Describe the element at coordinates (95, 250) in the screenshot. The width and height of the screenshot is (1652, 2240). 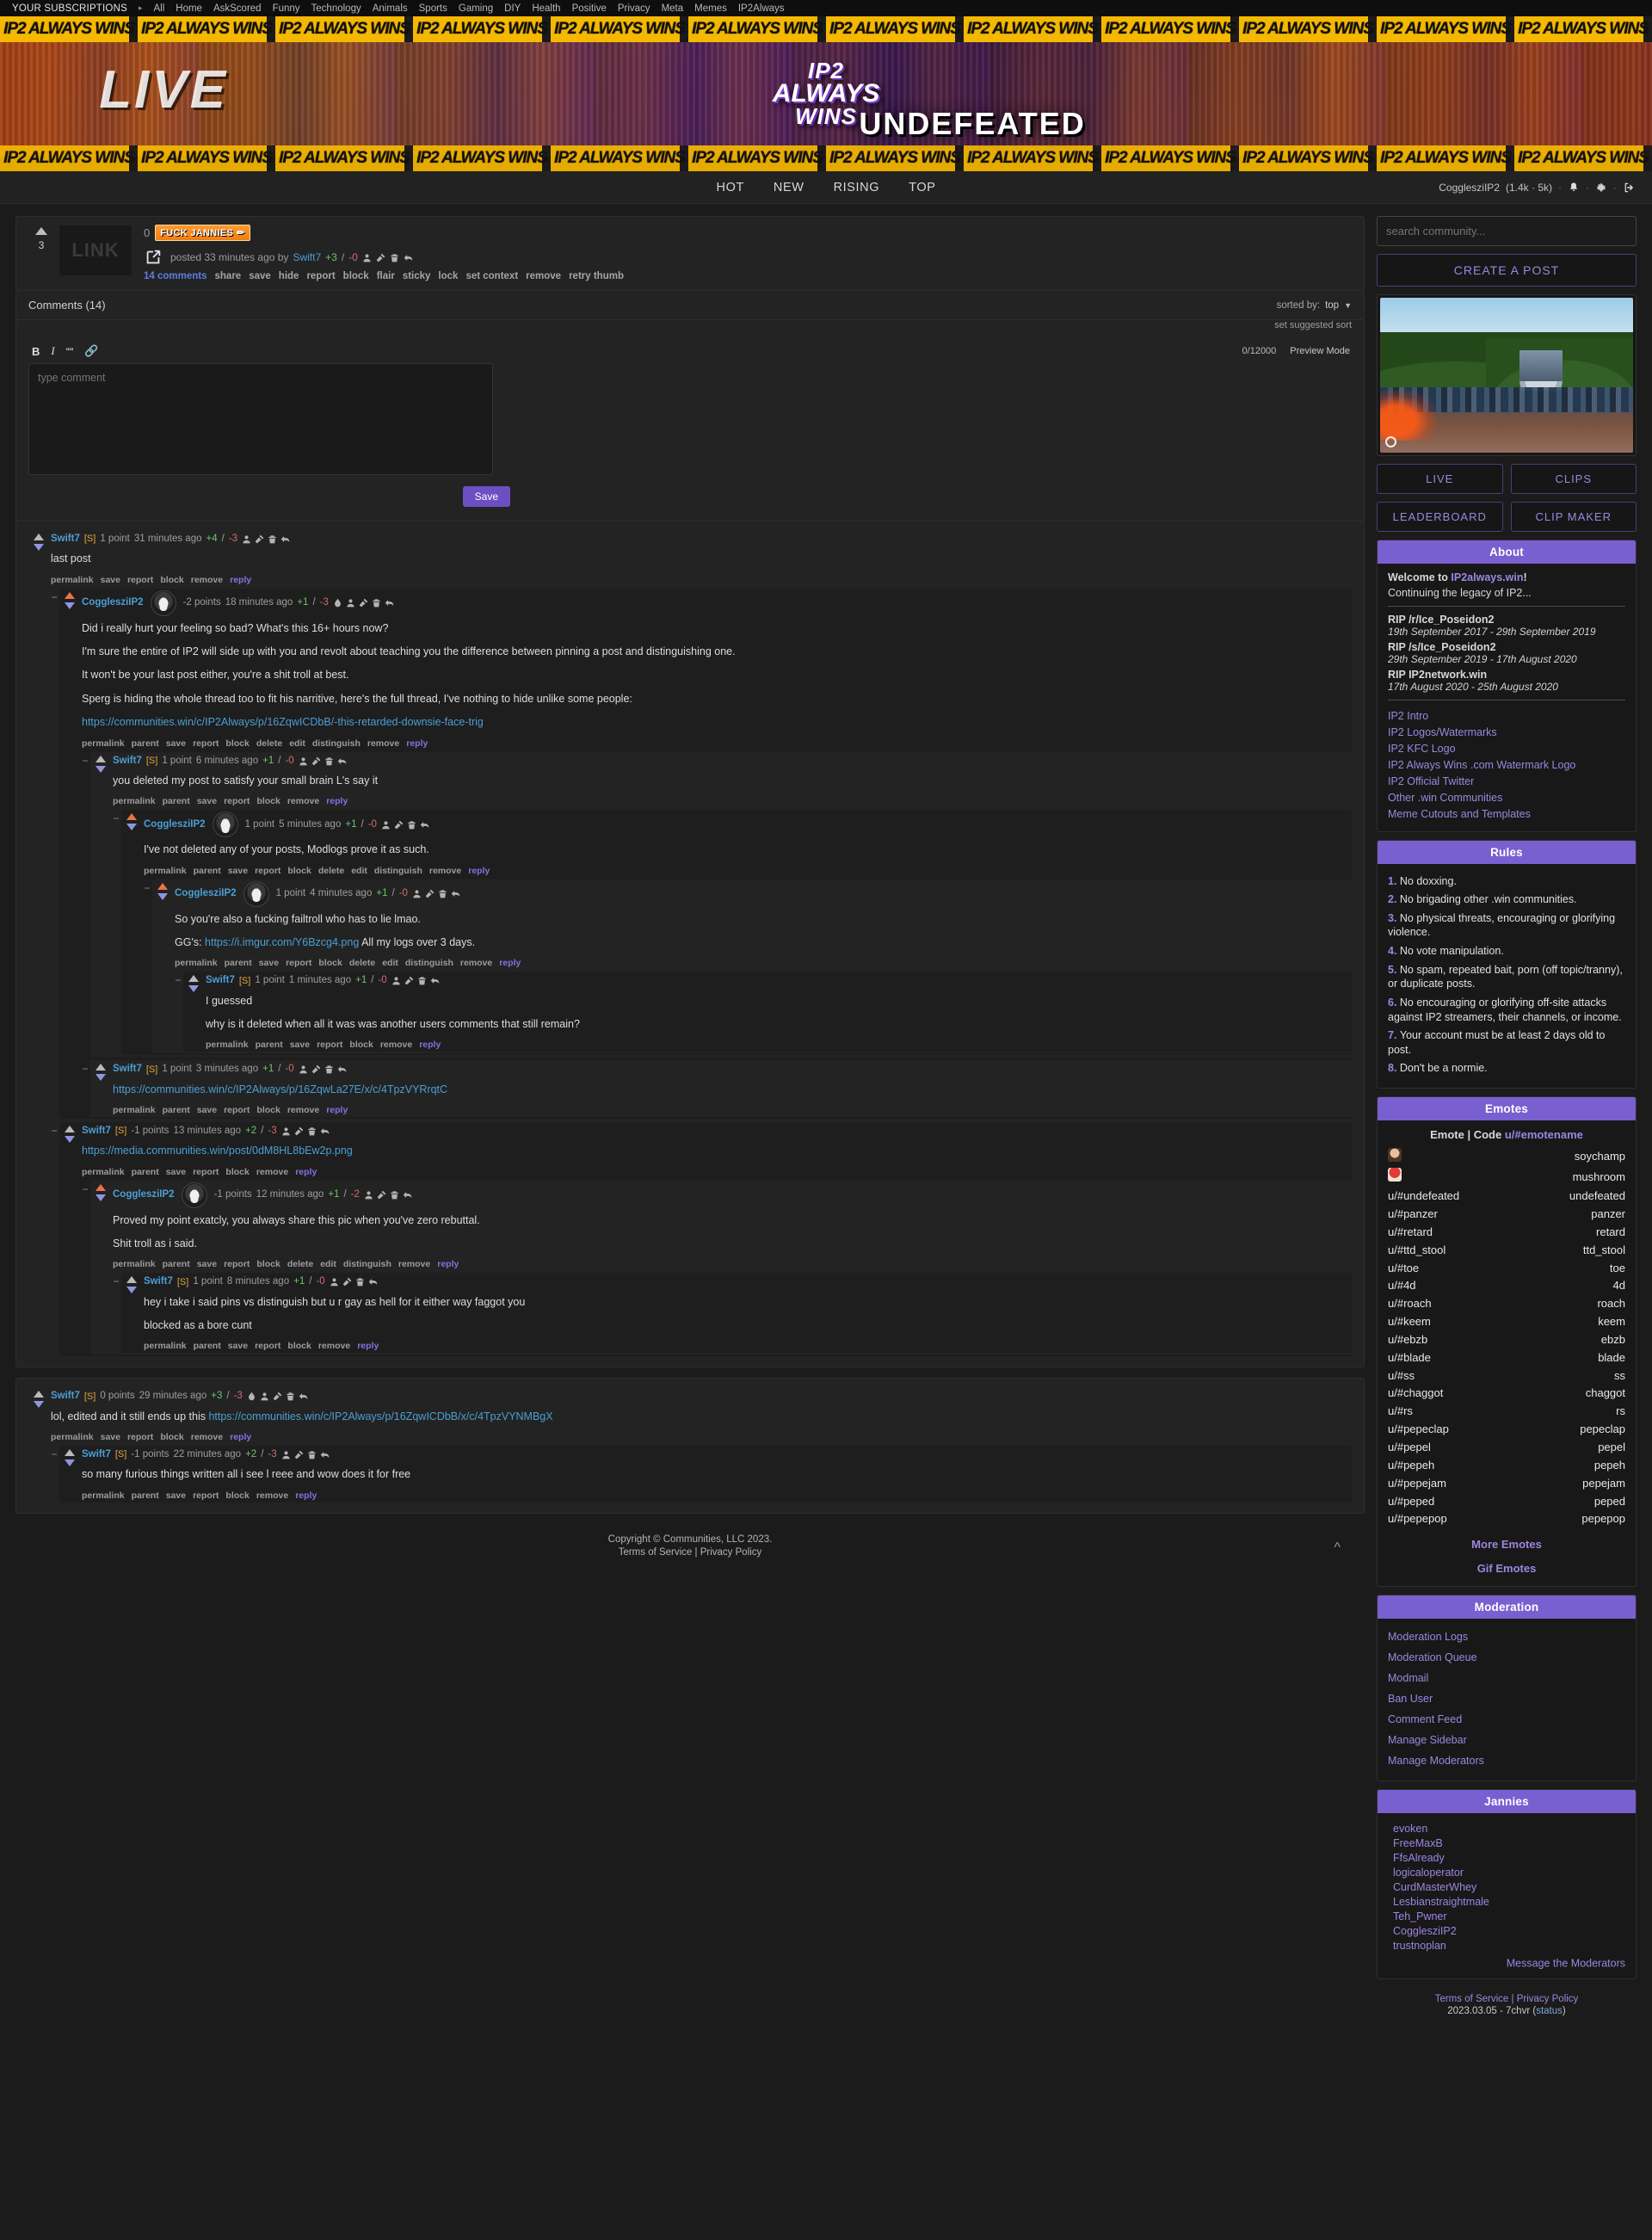
I see `post-thumbnail: LINK` at that location.